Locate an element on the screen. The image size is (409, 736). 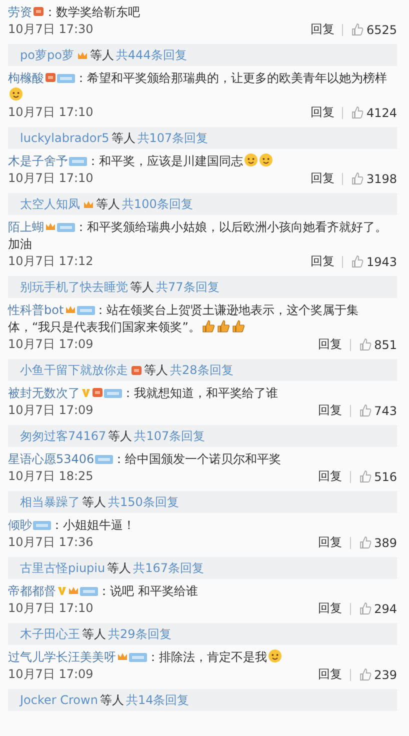
comment-text: 劳资 ：数学奖给靳东吧 is located at coordinates (74, 12).